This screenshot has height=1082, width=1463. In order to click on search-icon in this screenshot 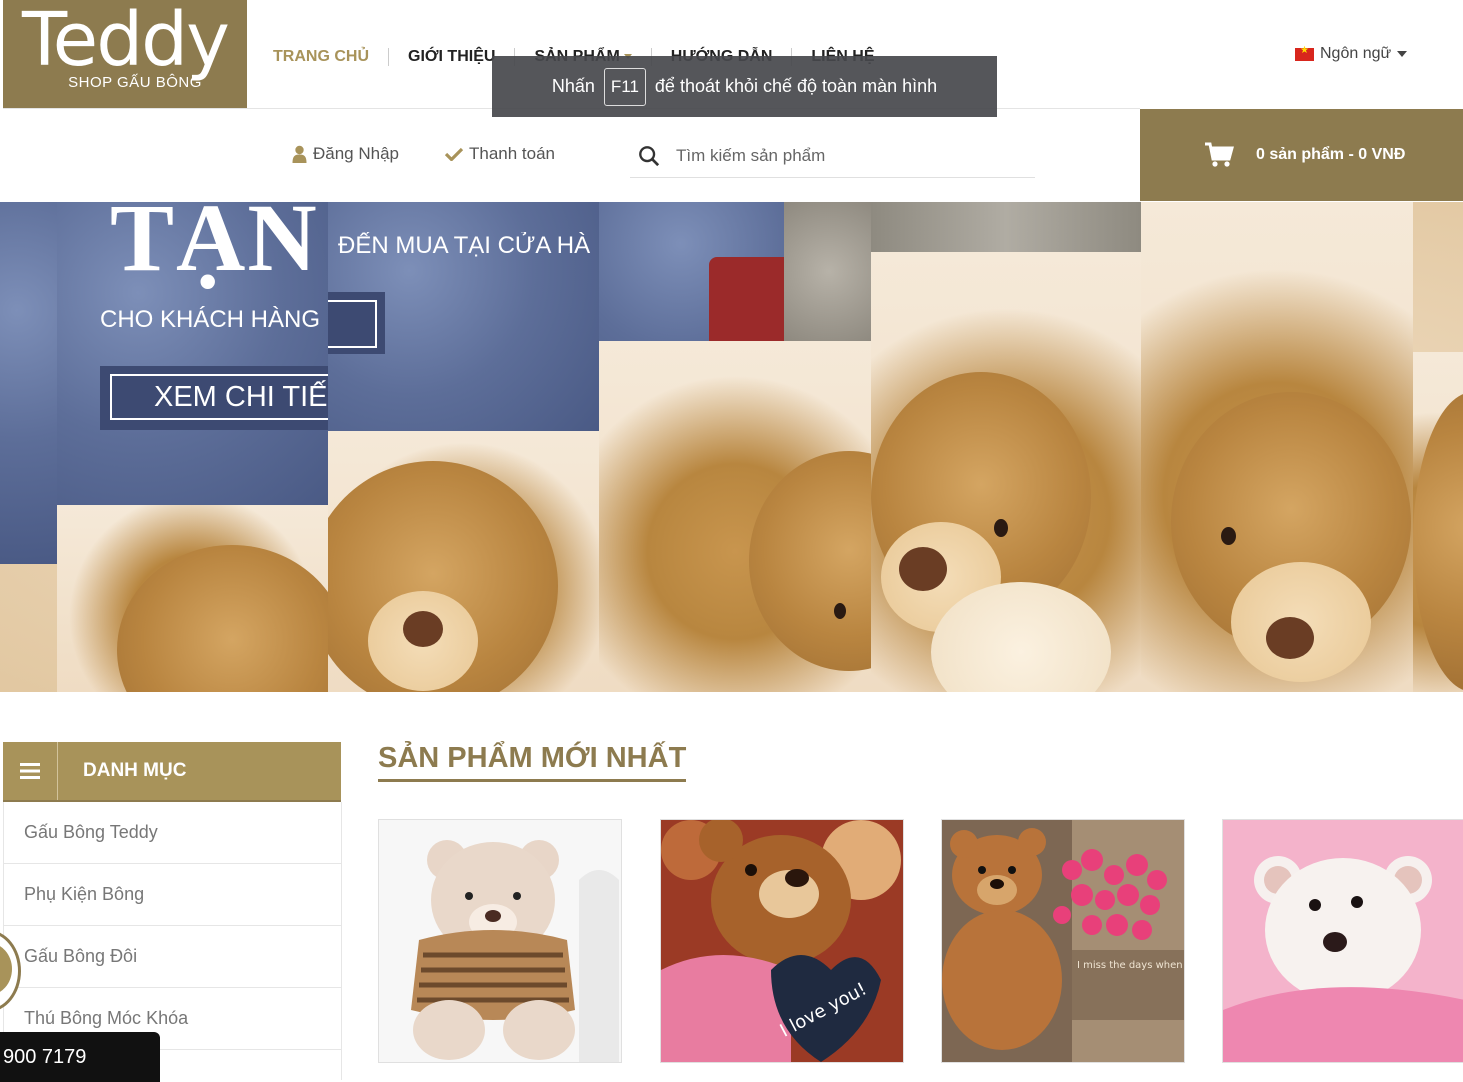, I will do `click(649, 156)`.